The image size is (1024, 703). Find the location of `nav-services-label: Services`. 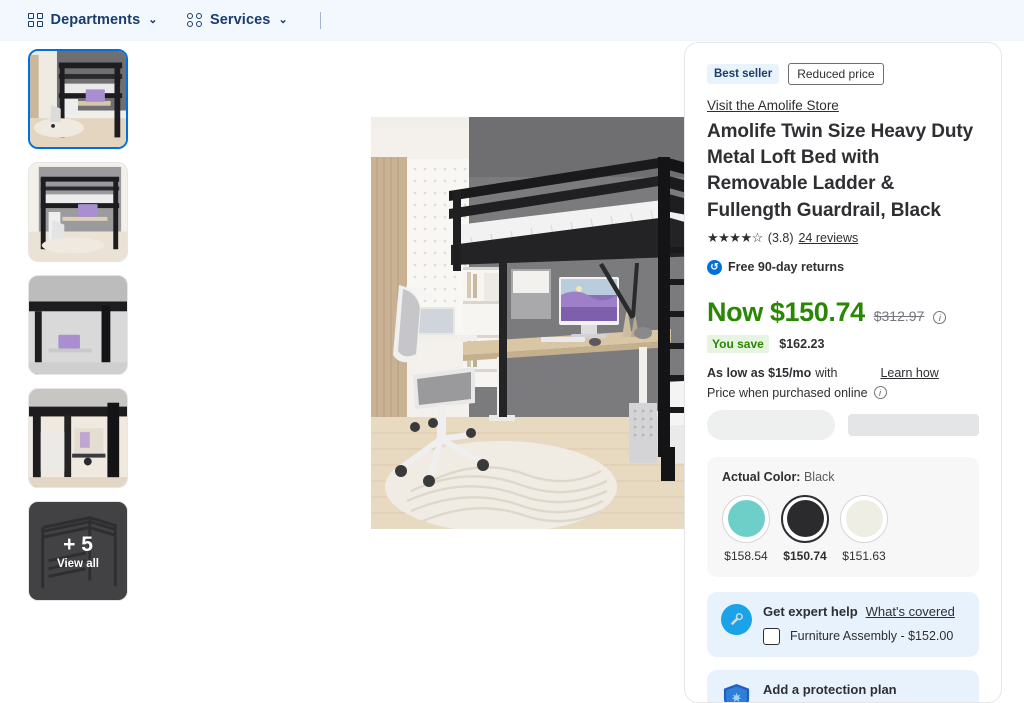

nav-services-label: Services is located at coordinates (240, 20).